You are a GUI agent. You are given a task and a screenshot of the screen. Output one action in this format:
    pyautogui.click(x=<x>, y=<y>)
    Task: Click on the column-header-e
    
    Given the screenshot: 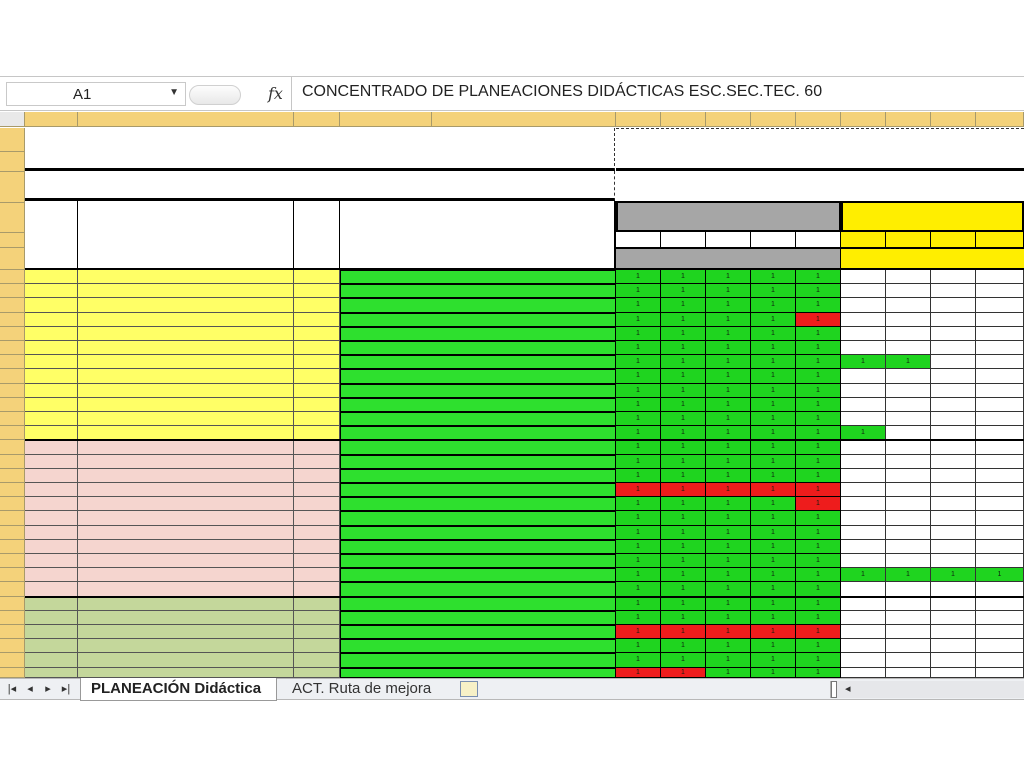 What is the action you would take?
    pyautogui.click(x=524, y=119)
    